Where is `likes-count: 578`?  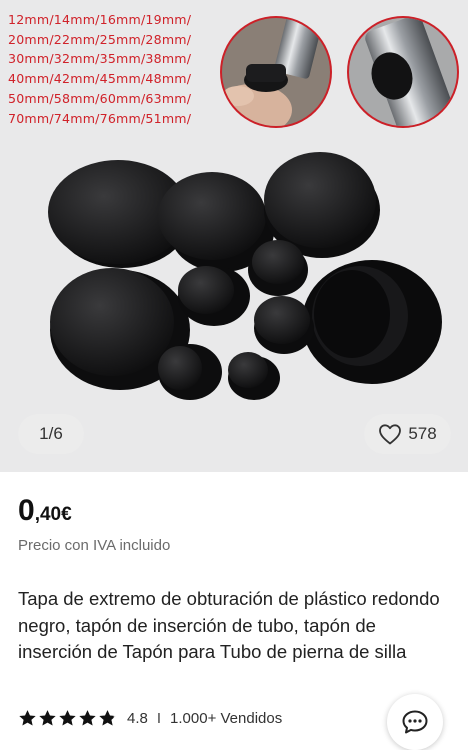 likes-count: 578 is located at coordinates (422, 433).